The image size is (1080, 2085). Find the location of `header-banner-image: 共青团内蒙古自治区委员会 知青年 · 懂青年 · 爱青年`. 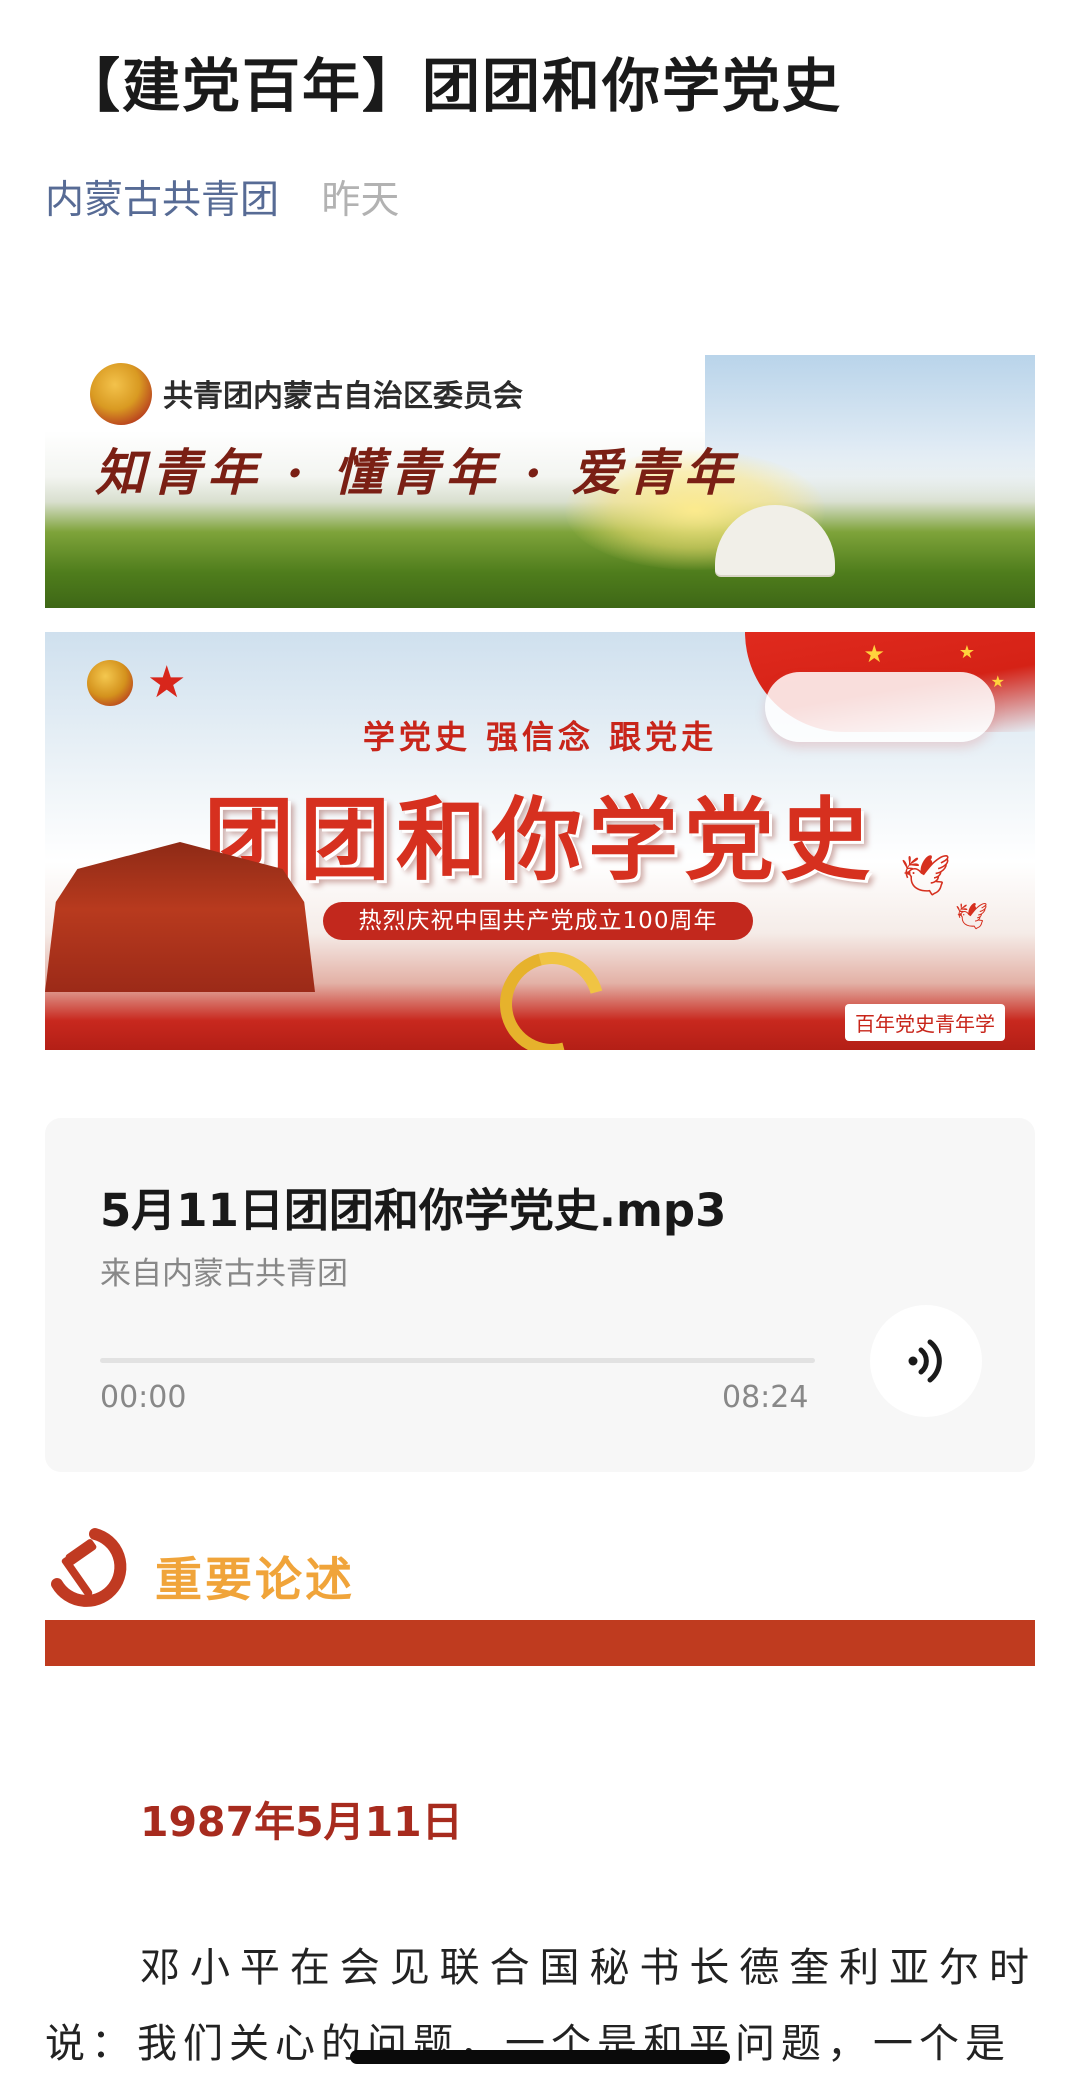

header-banner-image: 共青团内蒙古自治区委员会 知青年 · 懂青年 · 爱青年 is located at coordinates (540, 481).